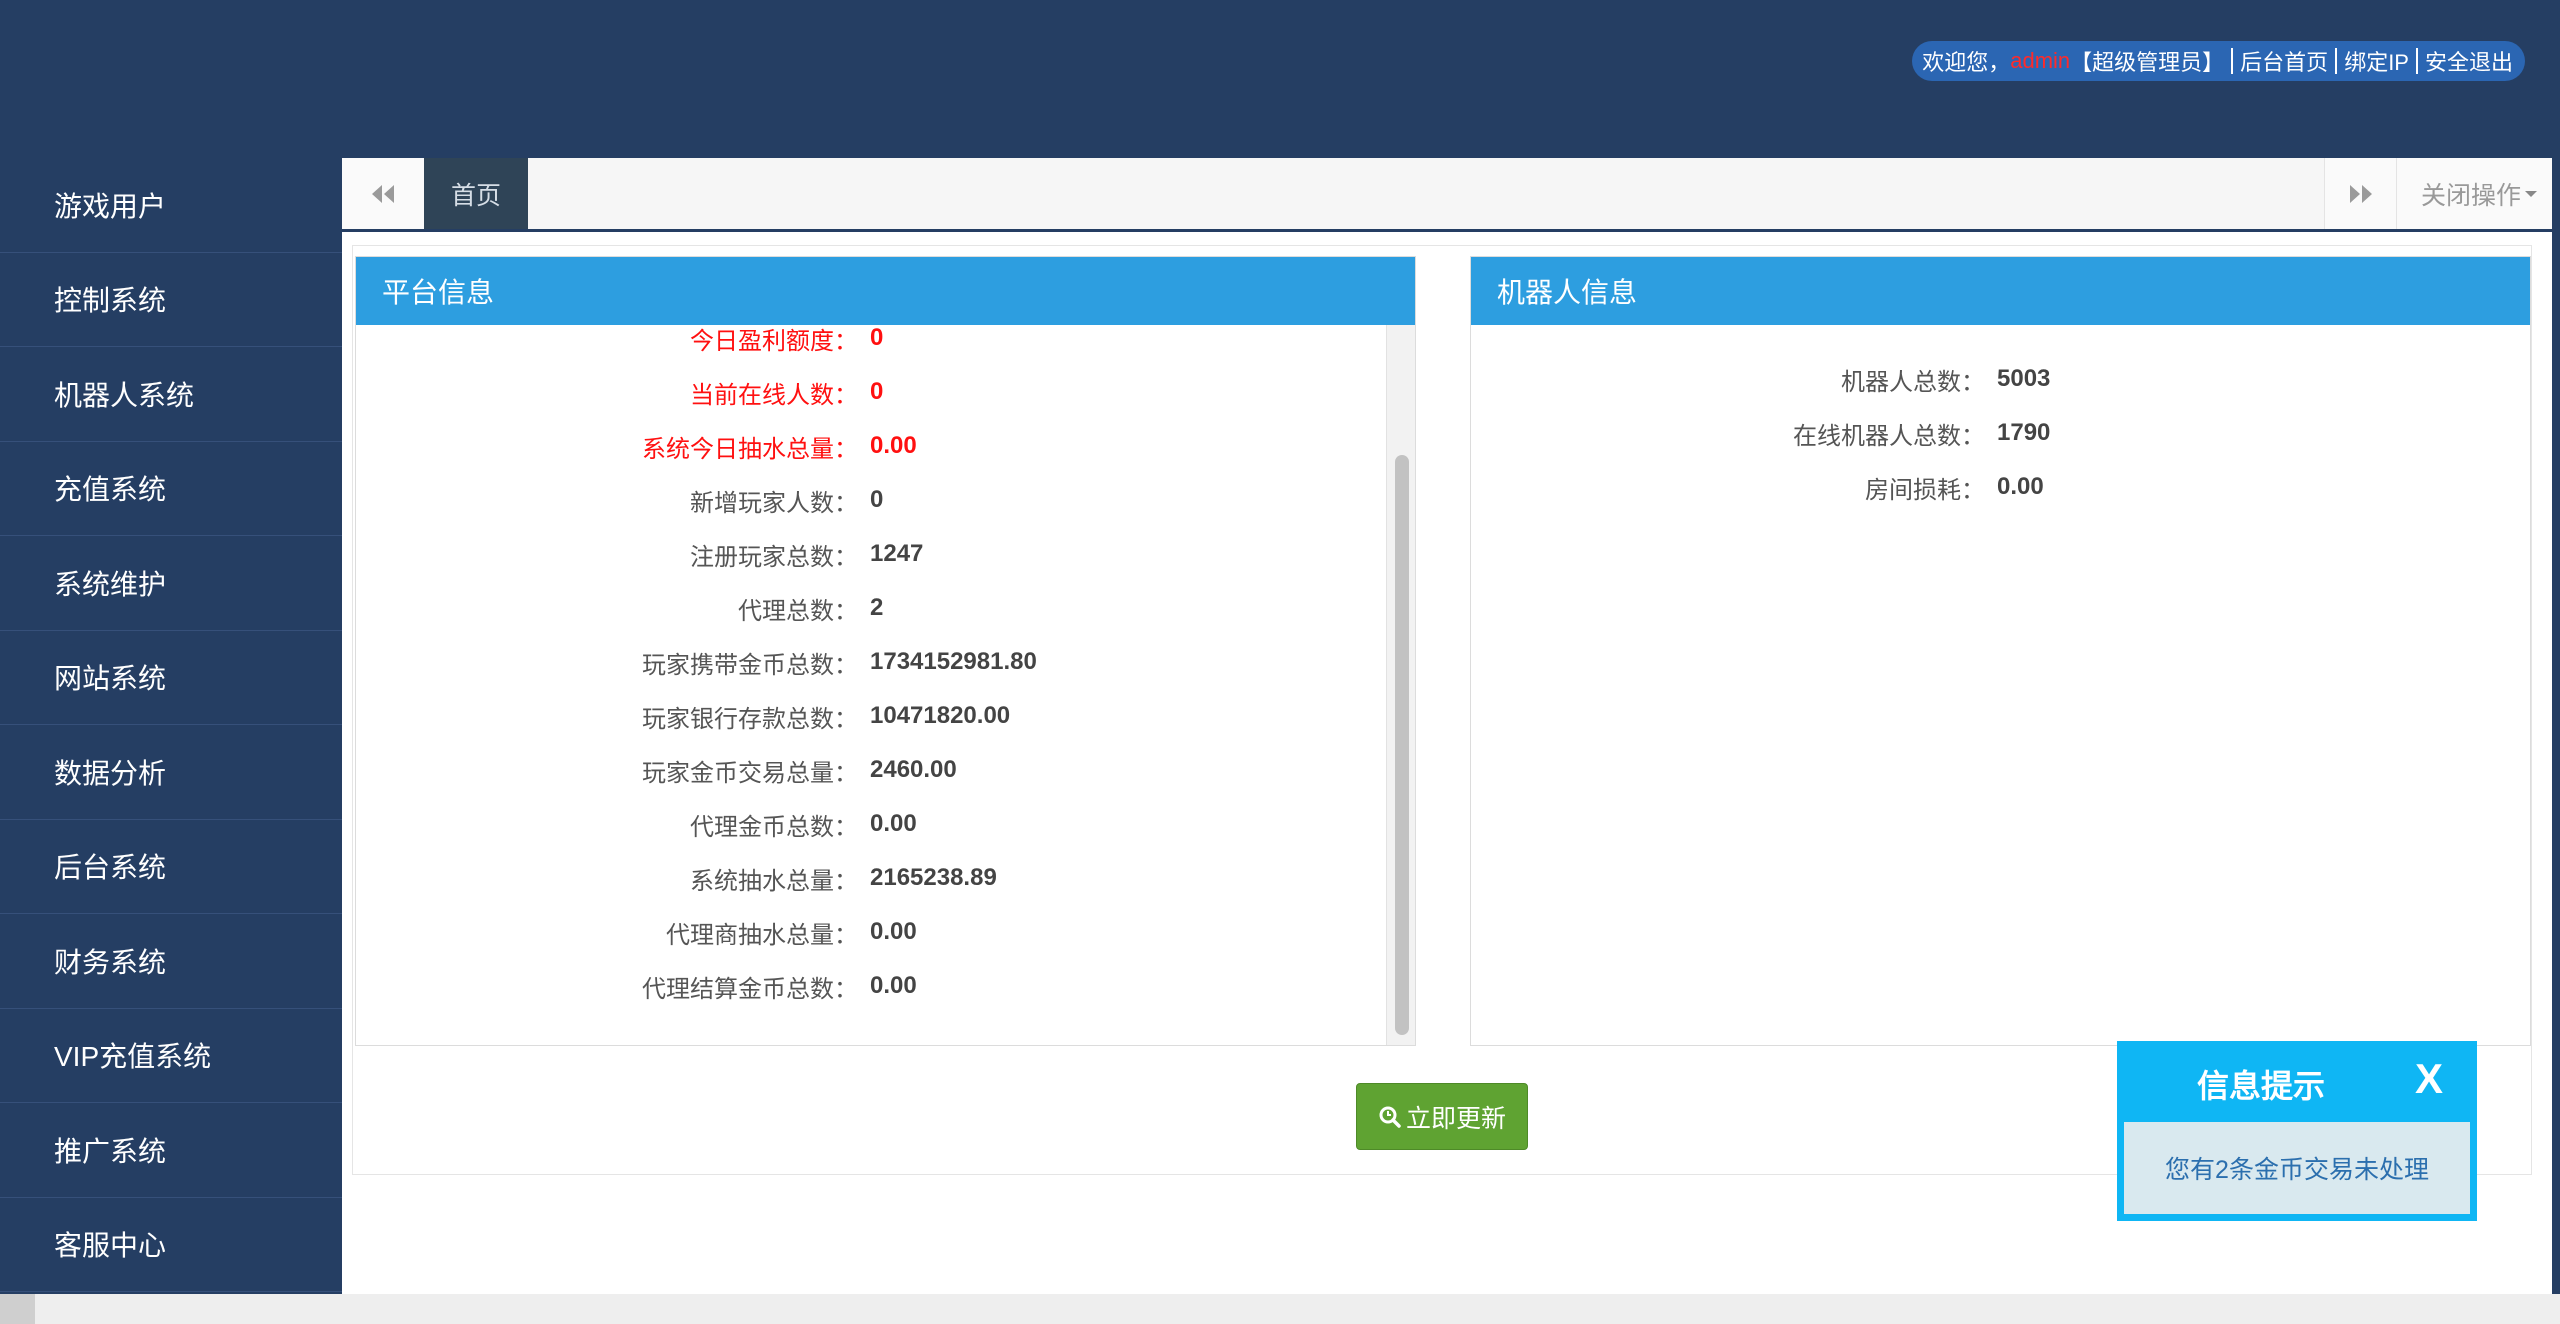  I want to click on sidebar-item-vip-recharge: VIP充值系统, so click(171, 1056).